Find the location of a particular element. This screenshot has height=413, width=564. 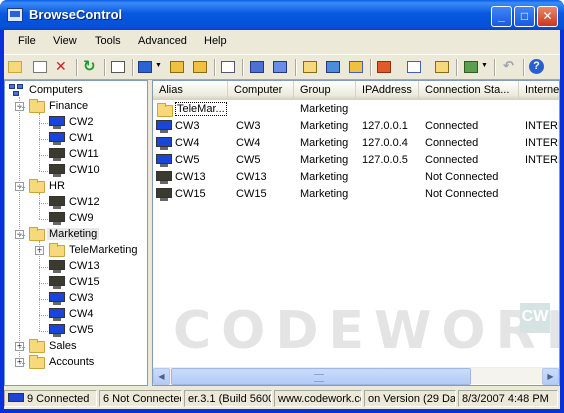

table-row: TeleMar... Marketing is located at coordinates (356, 109).